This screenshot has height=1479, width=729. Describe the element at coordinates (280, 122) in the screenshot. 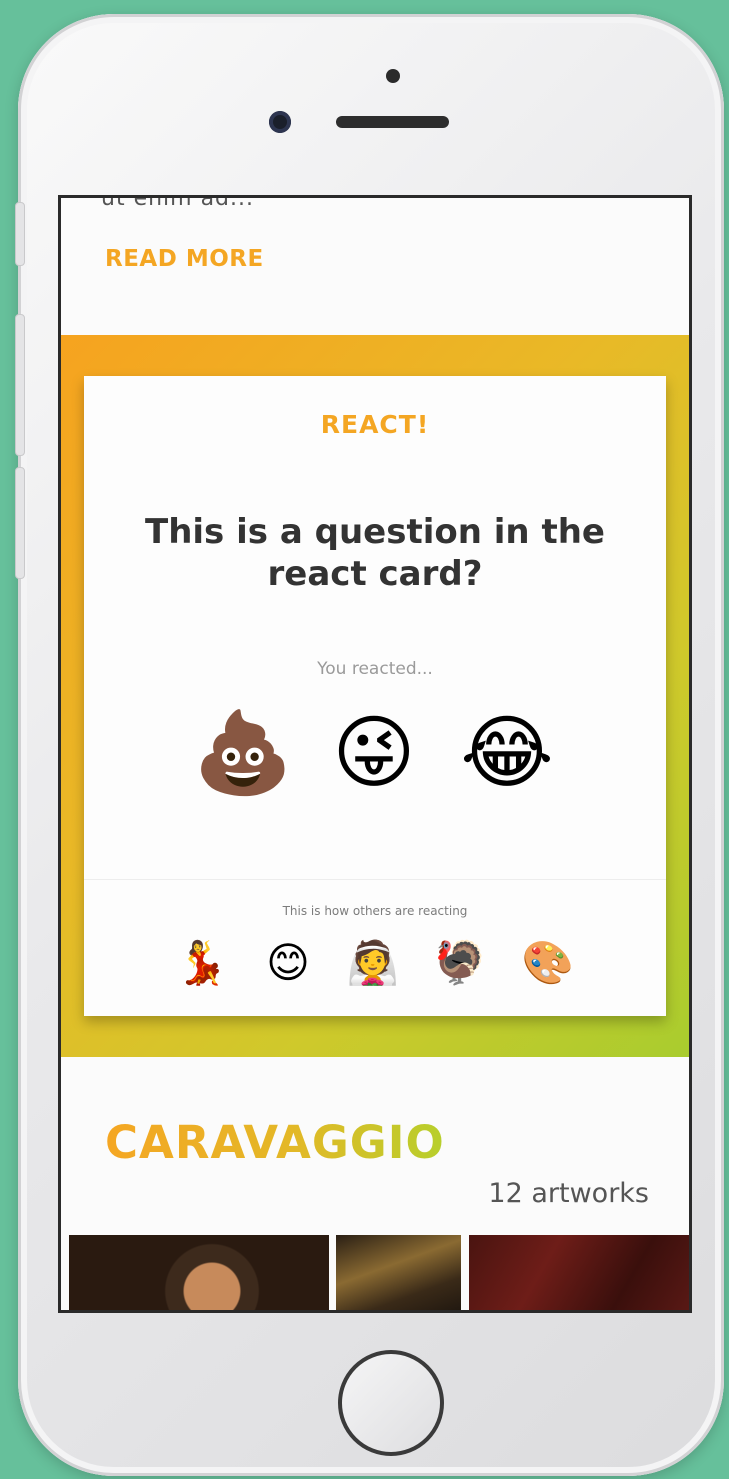

I see `front-camera` at that location.